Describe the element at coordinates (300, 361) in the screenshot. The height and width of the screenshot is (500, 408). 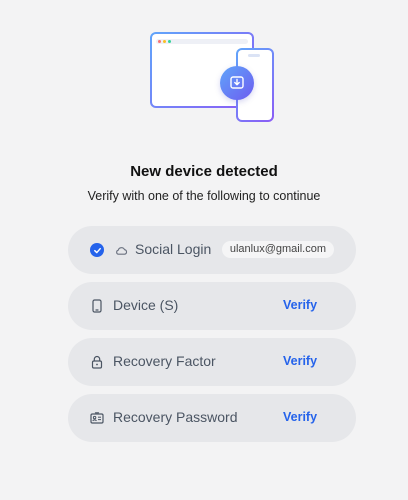
I see `verify-recovery-factor-link: Verify` at that location.